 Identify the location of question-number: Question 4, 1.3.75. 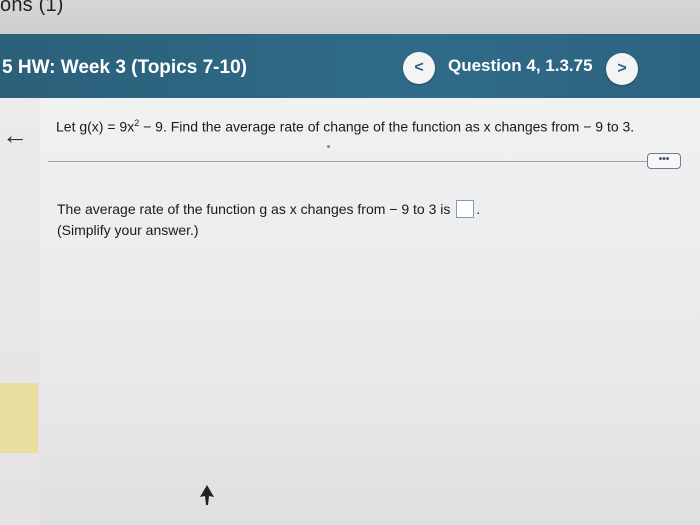
(520, 65).